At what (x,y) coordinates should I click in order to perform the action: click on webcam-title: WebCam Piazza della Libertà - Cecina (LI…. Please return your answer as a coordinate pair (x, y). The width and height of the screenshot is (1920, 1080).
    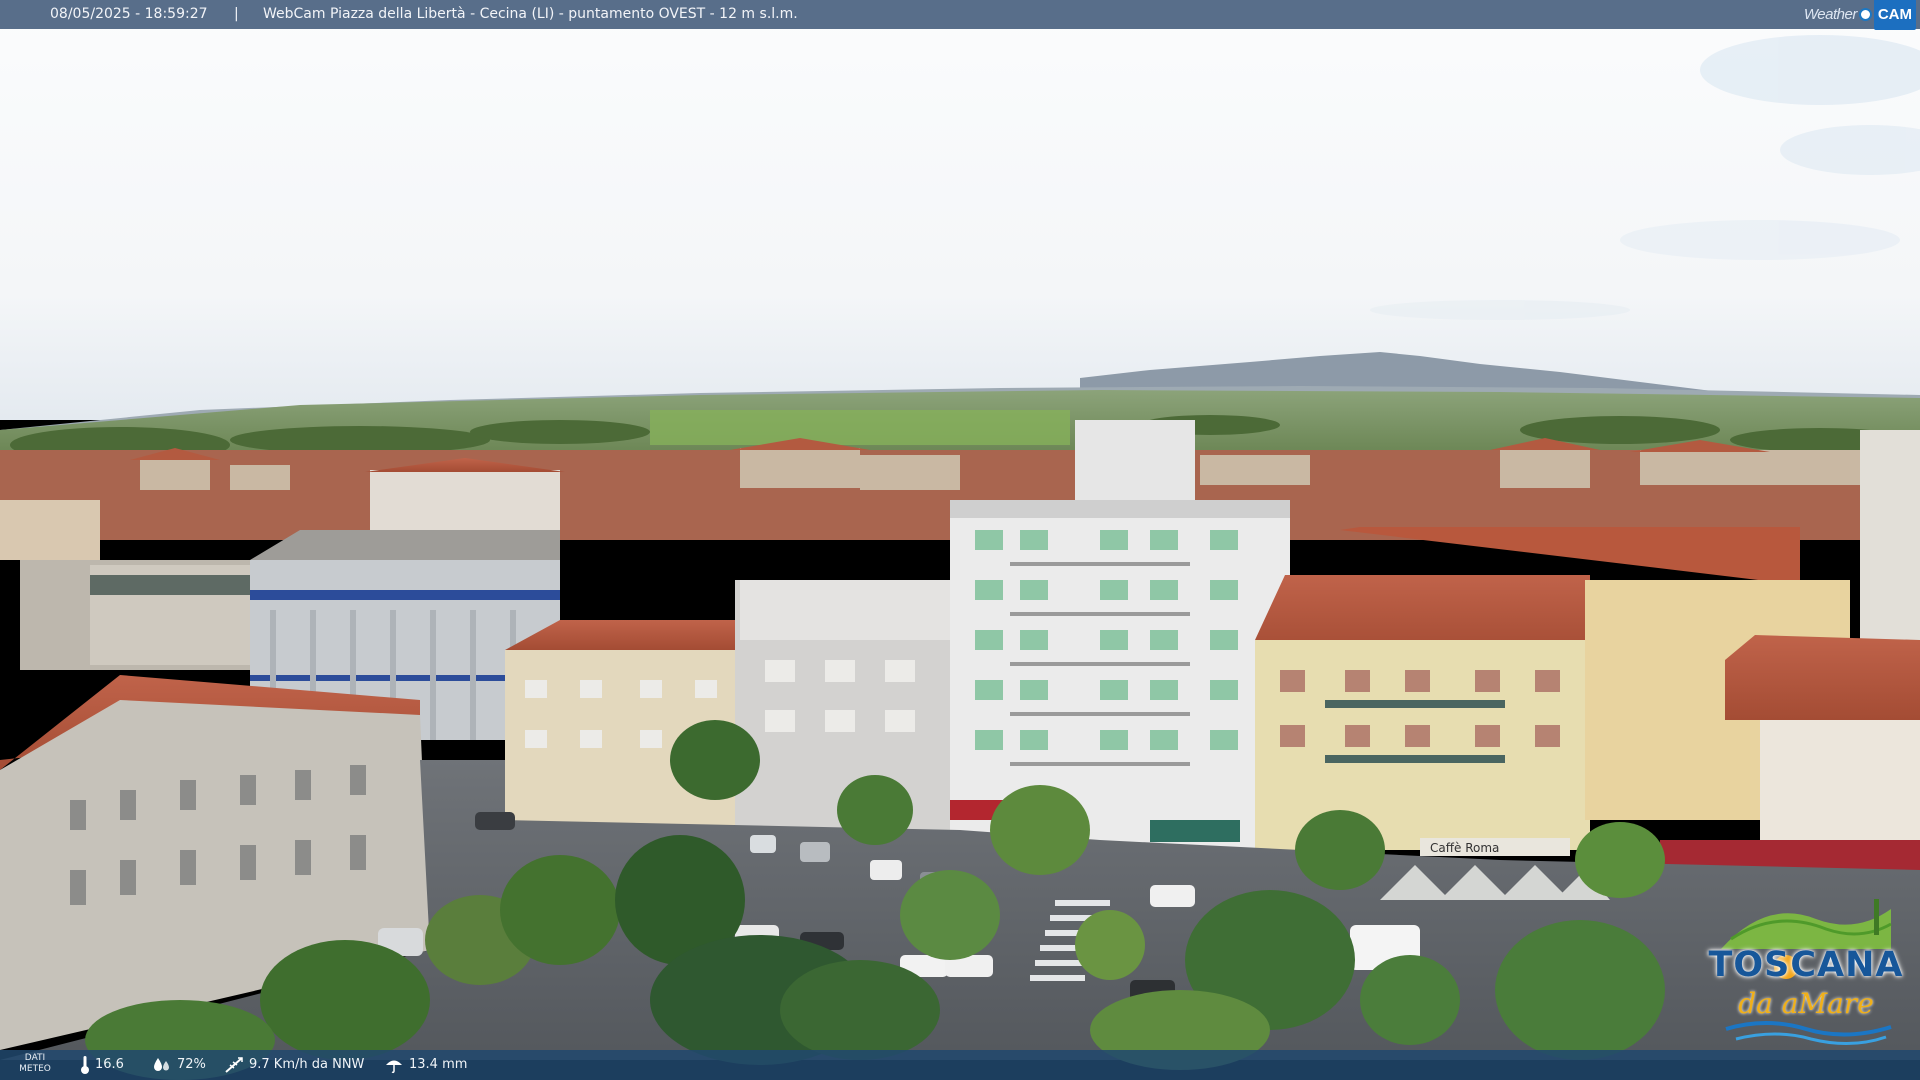
    Looking at the image, I should click on (530, 14).